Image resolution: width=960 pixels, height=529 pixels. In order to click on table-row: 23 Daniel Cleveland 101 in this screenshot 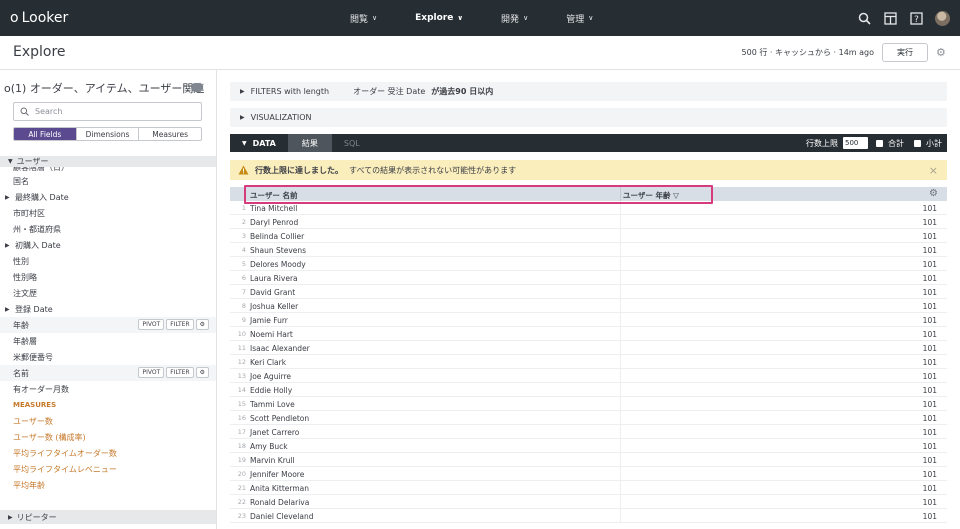, I will do `click(588, 516)`.